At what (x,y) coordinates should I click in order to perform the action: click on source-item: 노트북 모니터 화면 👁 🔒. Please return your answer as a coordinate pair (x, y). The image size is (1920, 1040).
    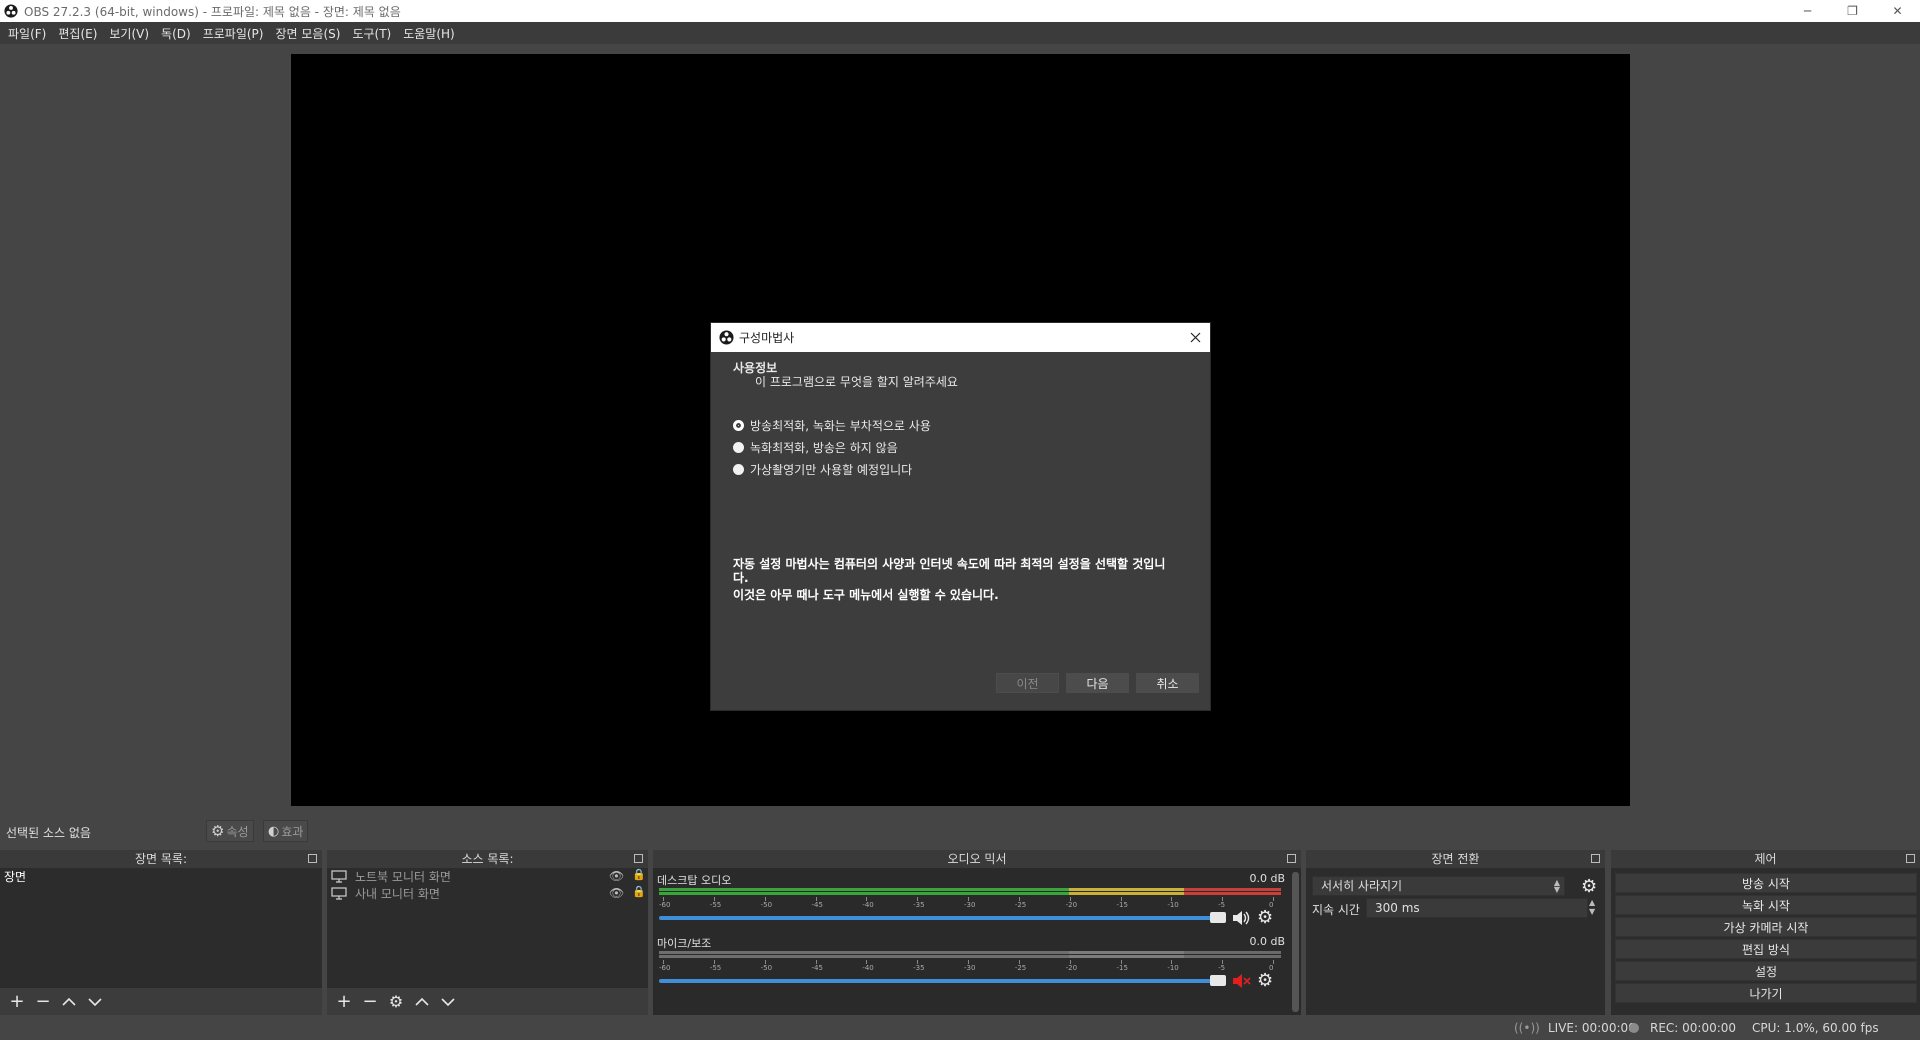
    Looking at the image, I should click on (487, 876).